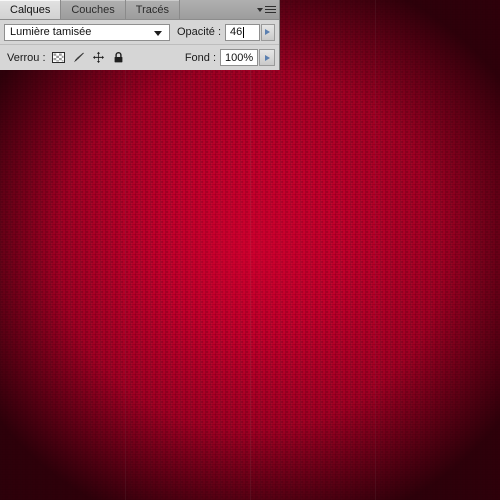 This screenshot has height=500, width=500. I want to click on lock-label: Verrou :, so click(26, 57).